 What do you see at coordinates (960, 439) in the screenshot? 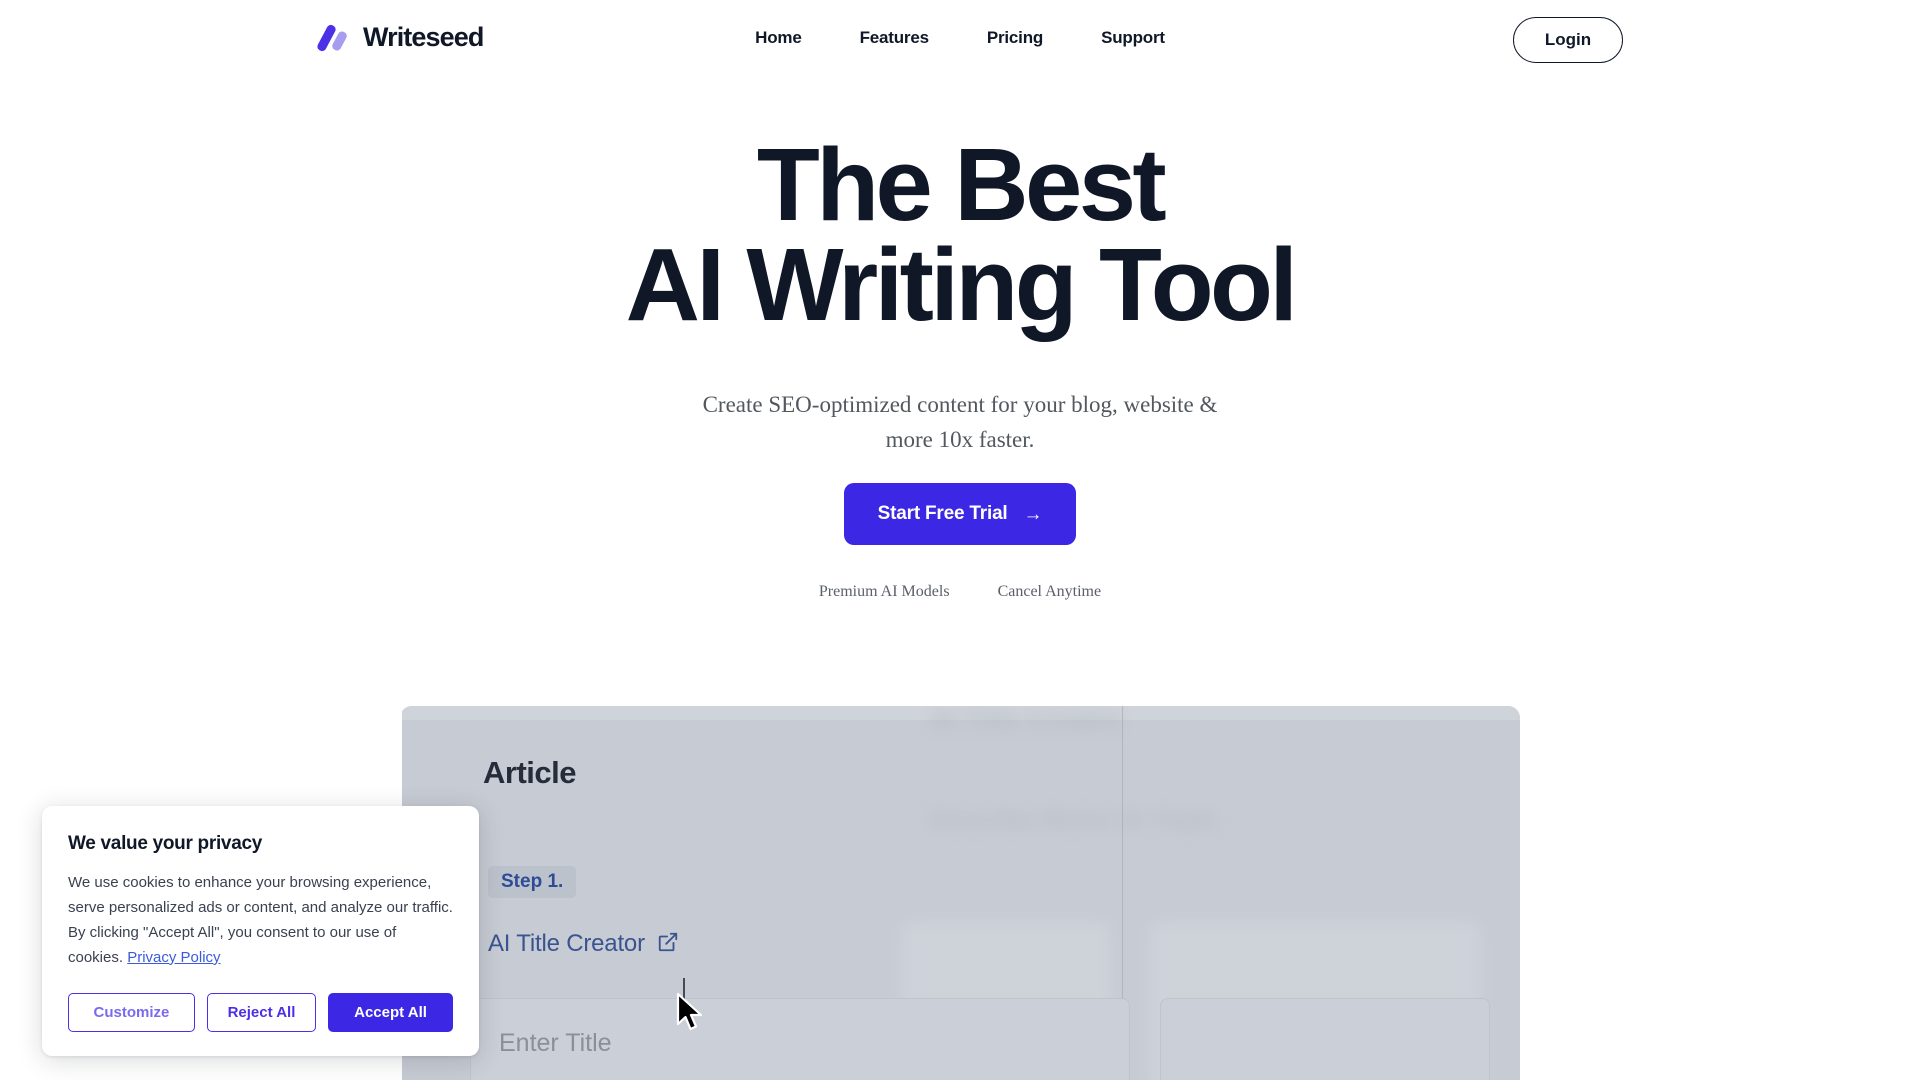
I see `subtitle-line-2: more 10x faster.` at bounding box center [960, 439].